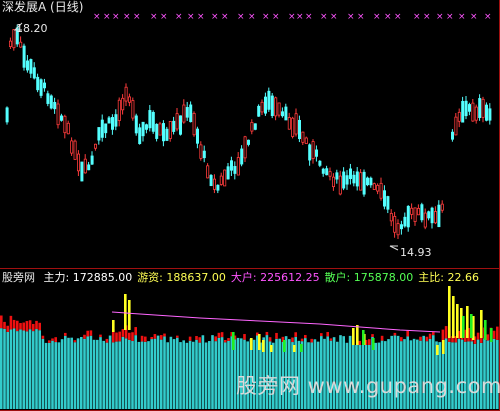  Describe the element at coordinates (416, 252) in the screenshot. I see `low-price-label: 14.93` at that location.